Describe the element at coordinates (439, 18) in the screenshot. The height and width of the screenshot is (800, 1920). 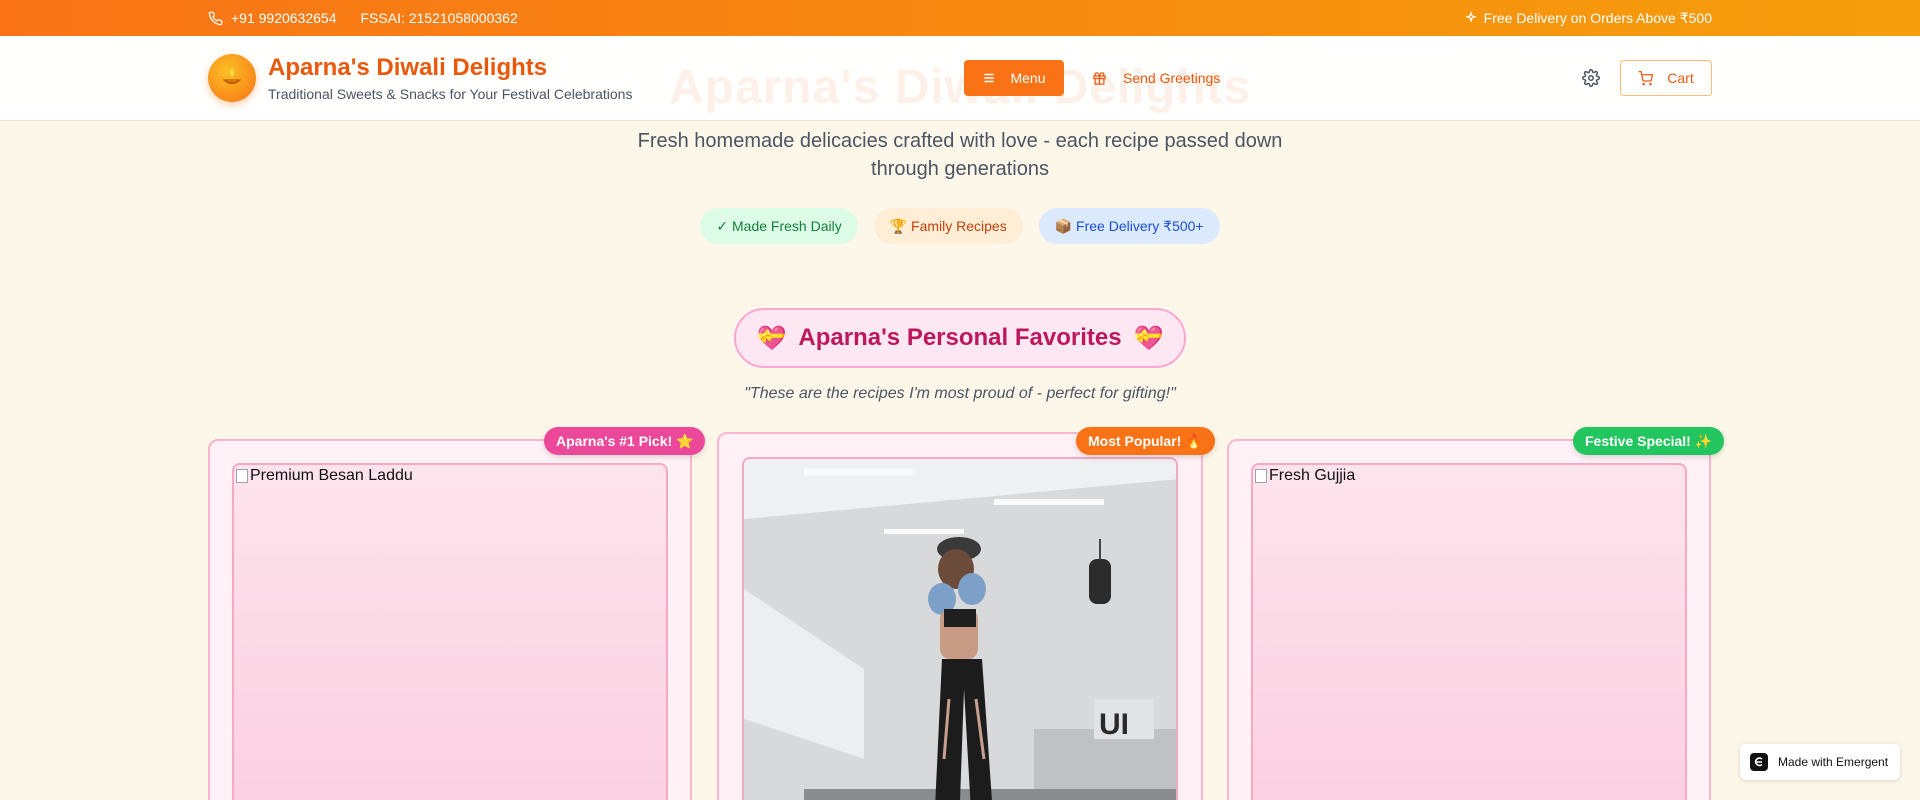
I see `fssai-number: FSSAI: 21521058000362` at that location.